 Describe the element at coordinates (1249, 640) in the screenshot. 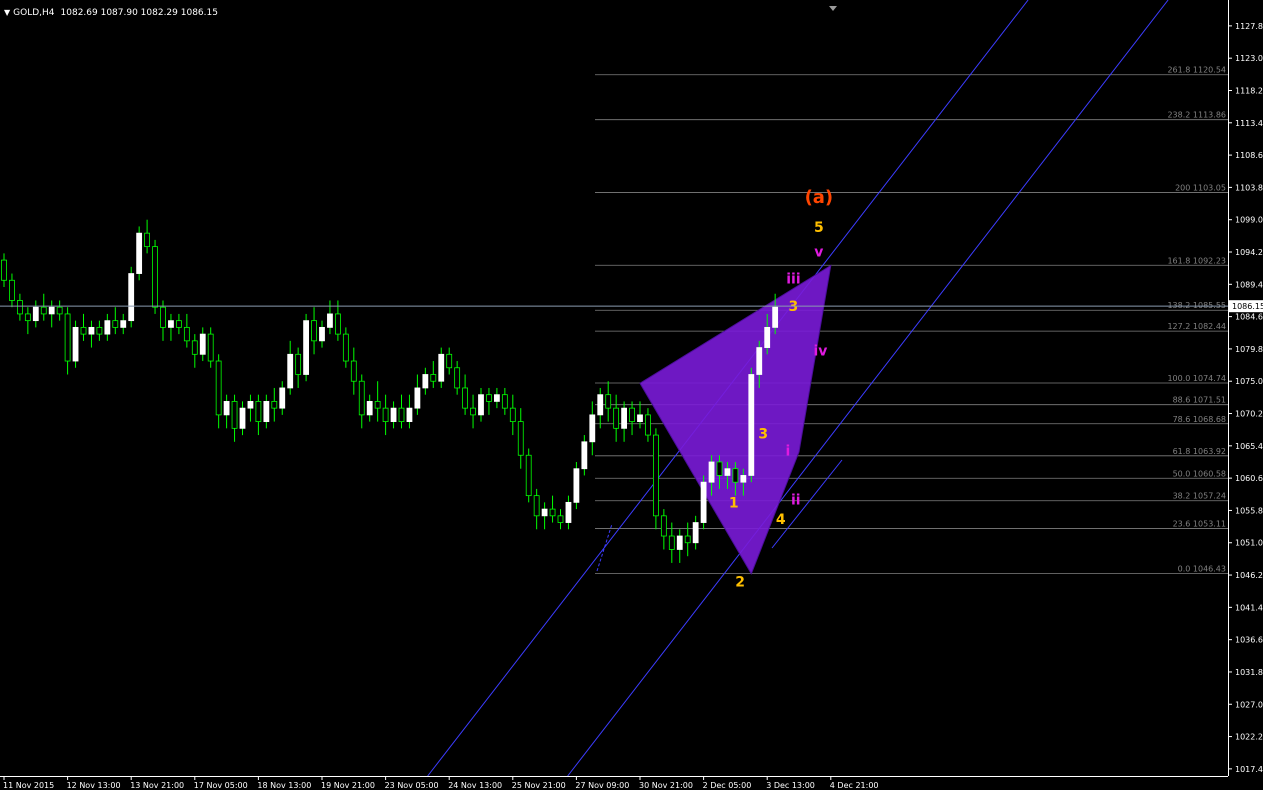

I see `price-tick-label: 1036.60` at that location.